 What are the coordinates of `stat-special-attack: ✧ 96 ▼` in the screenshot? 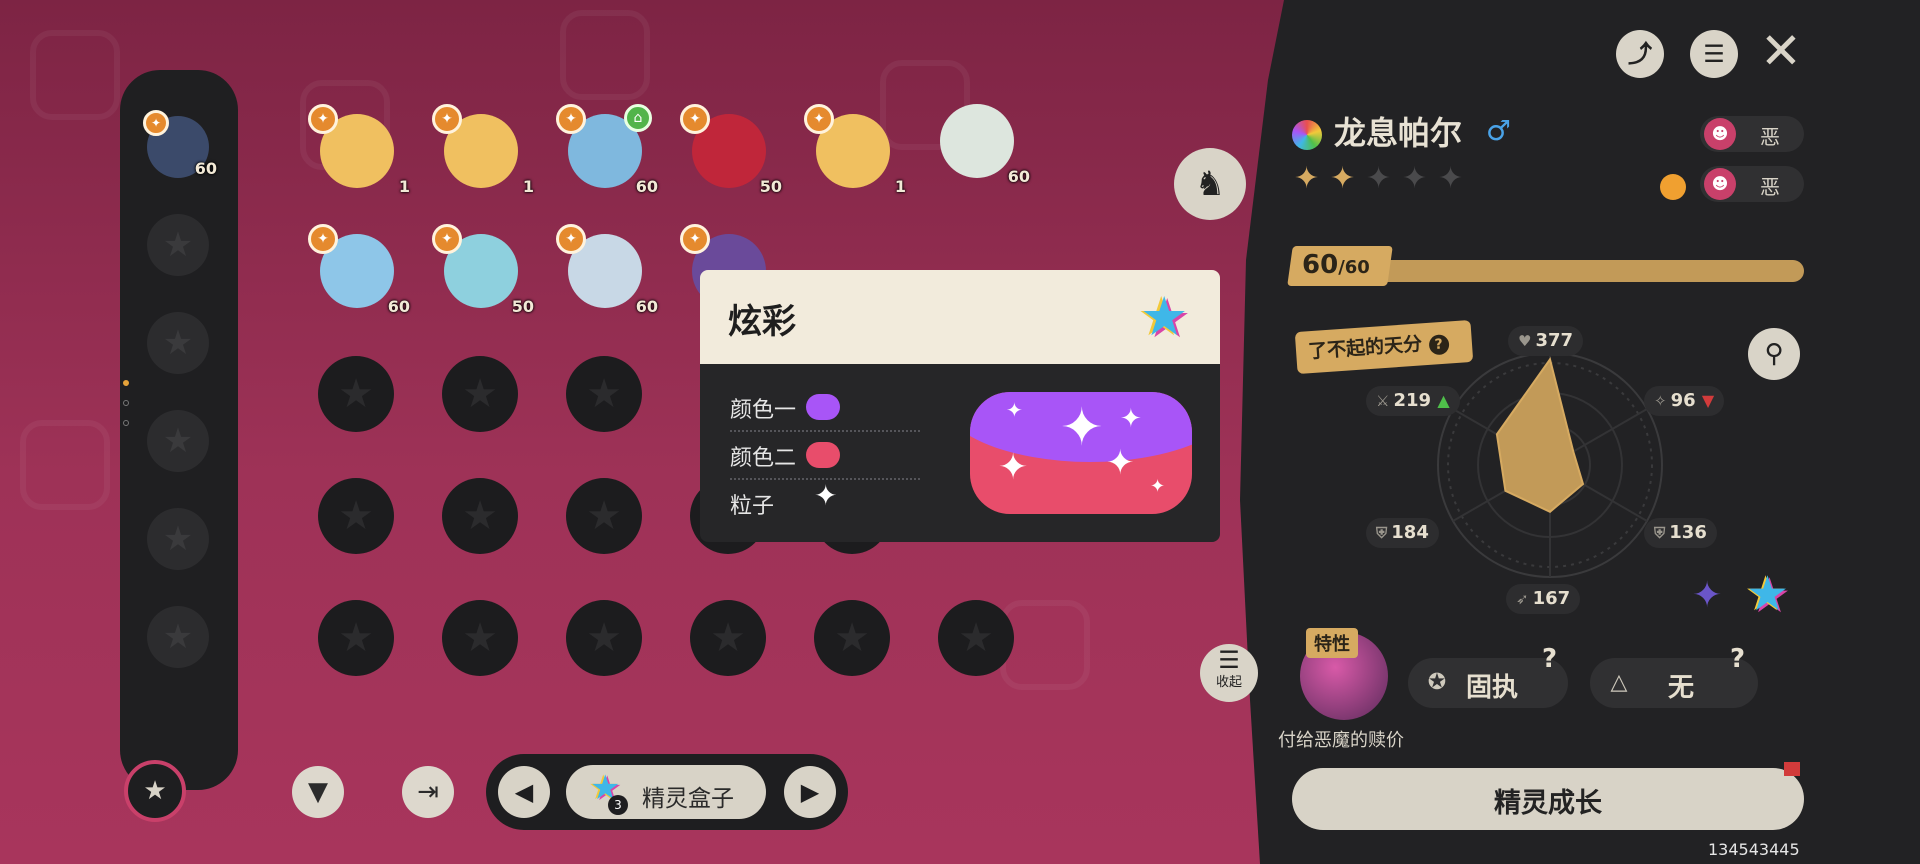 It's located at (1684, 401).